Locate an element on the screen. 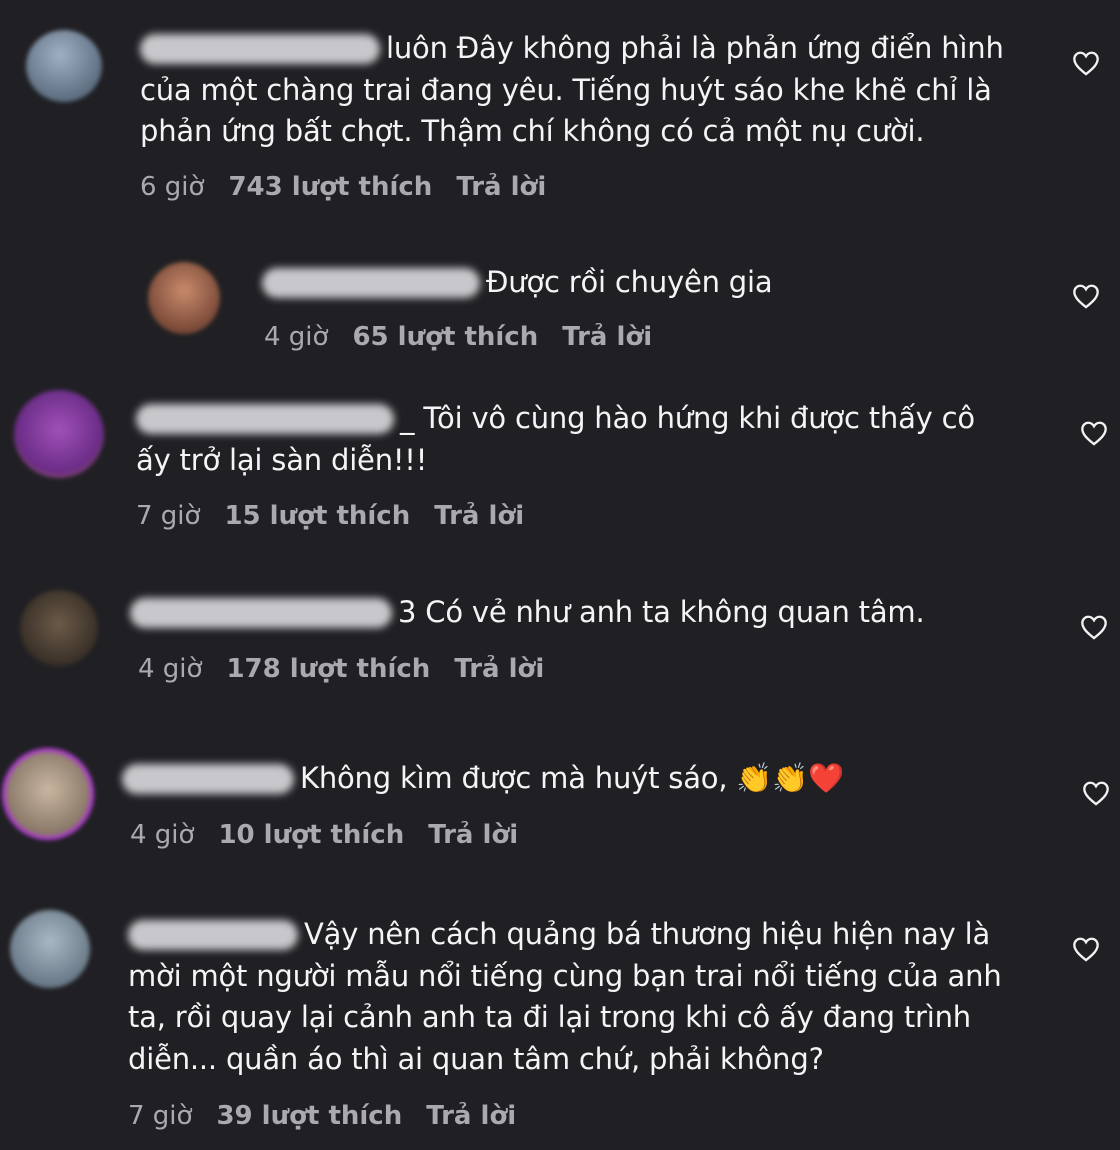 The width and height of the screenshot is (1120, 1150). comment-text: 3 Có vẻ như anh ta không quan tâm. is located at coordinates (527, 613).